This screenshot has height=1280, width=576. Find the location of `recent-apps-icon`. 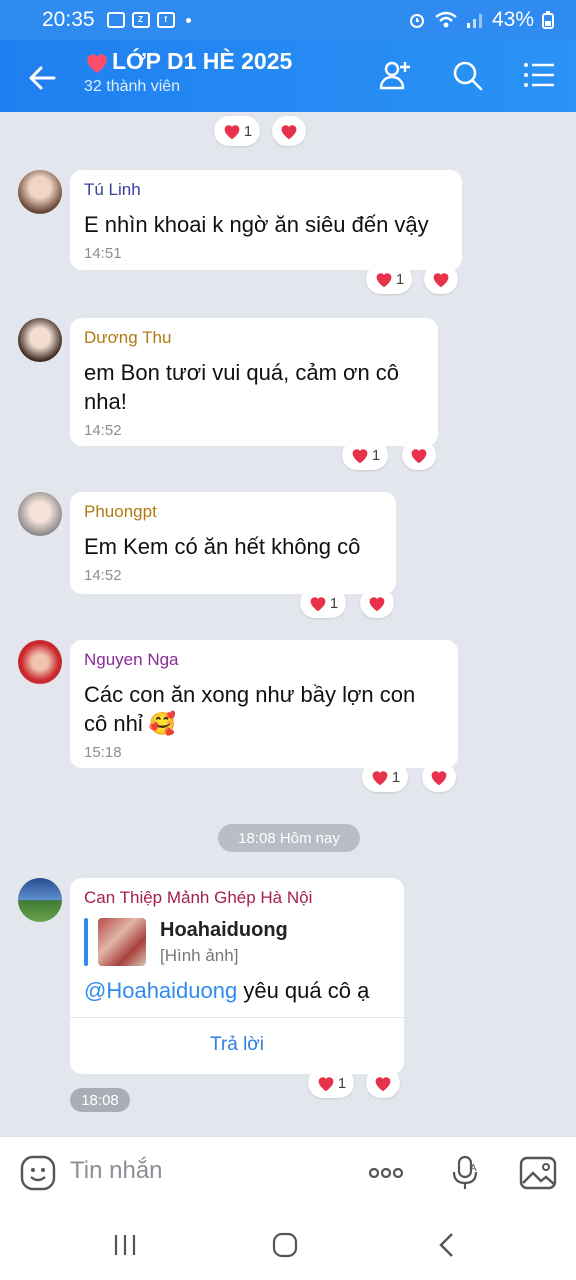

recent-apps-icon is located at coordinates (125, 1245).